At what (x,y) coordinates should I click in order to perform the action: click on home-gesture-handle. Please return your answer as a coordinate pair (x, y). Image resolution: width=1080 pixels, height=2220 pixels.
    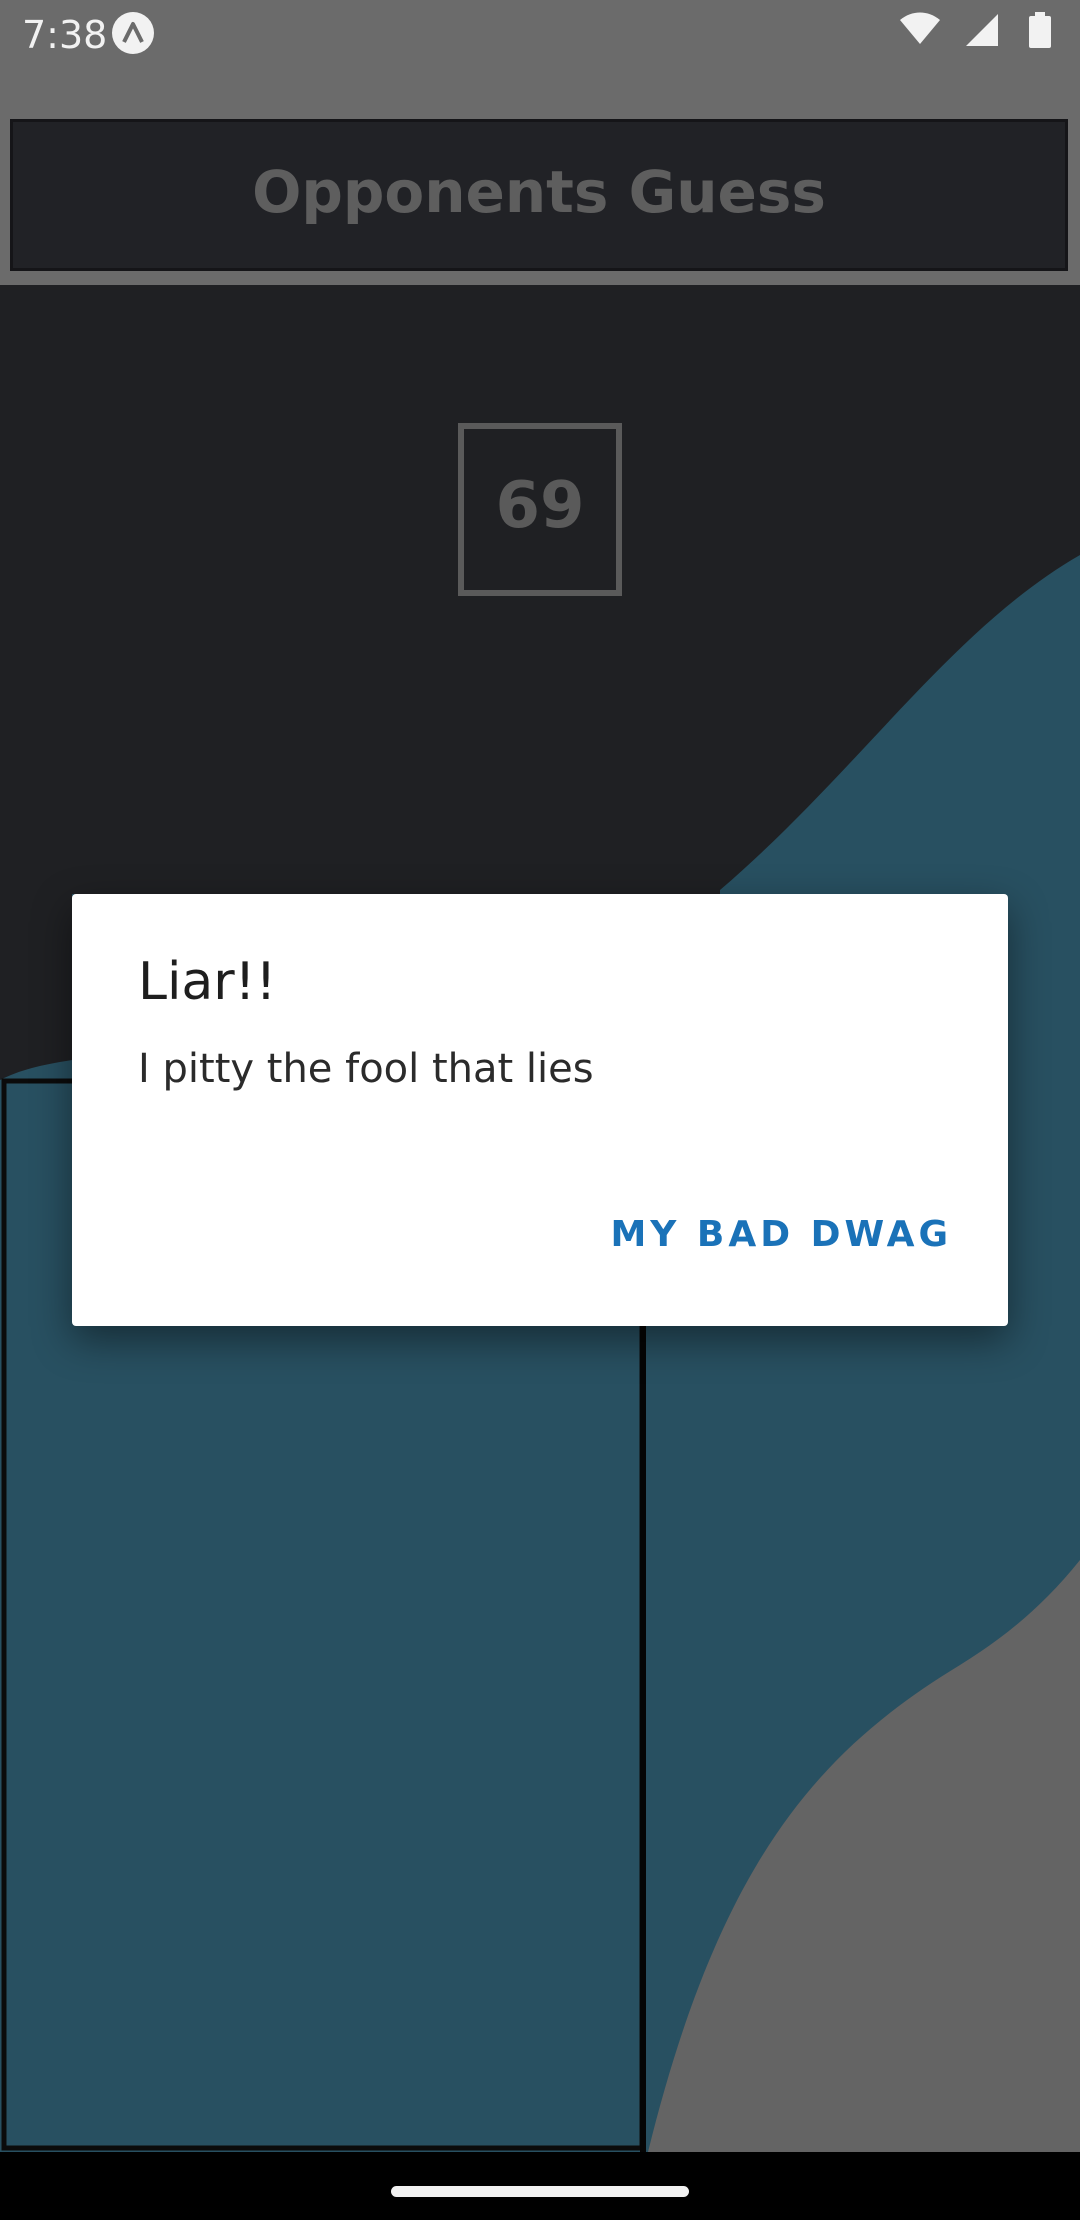
    Looking at the image, I should click on (540, 2191).